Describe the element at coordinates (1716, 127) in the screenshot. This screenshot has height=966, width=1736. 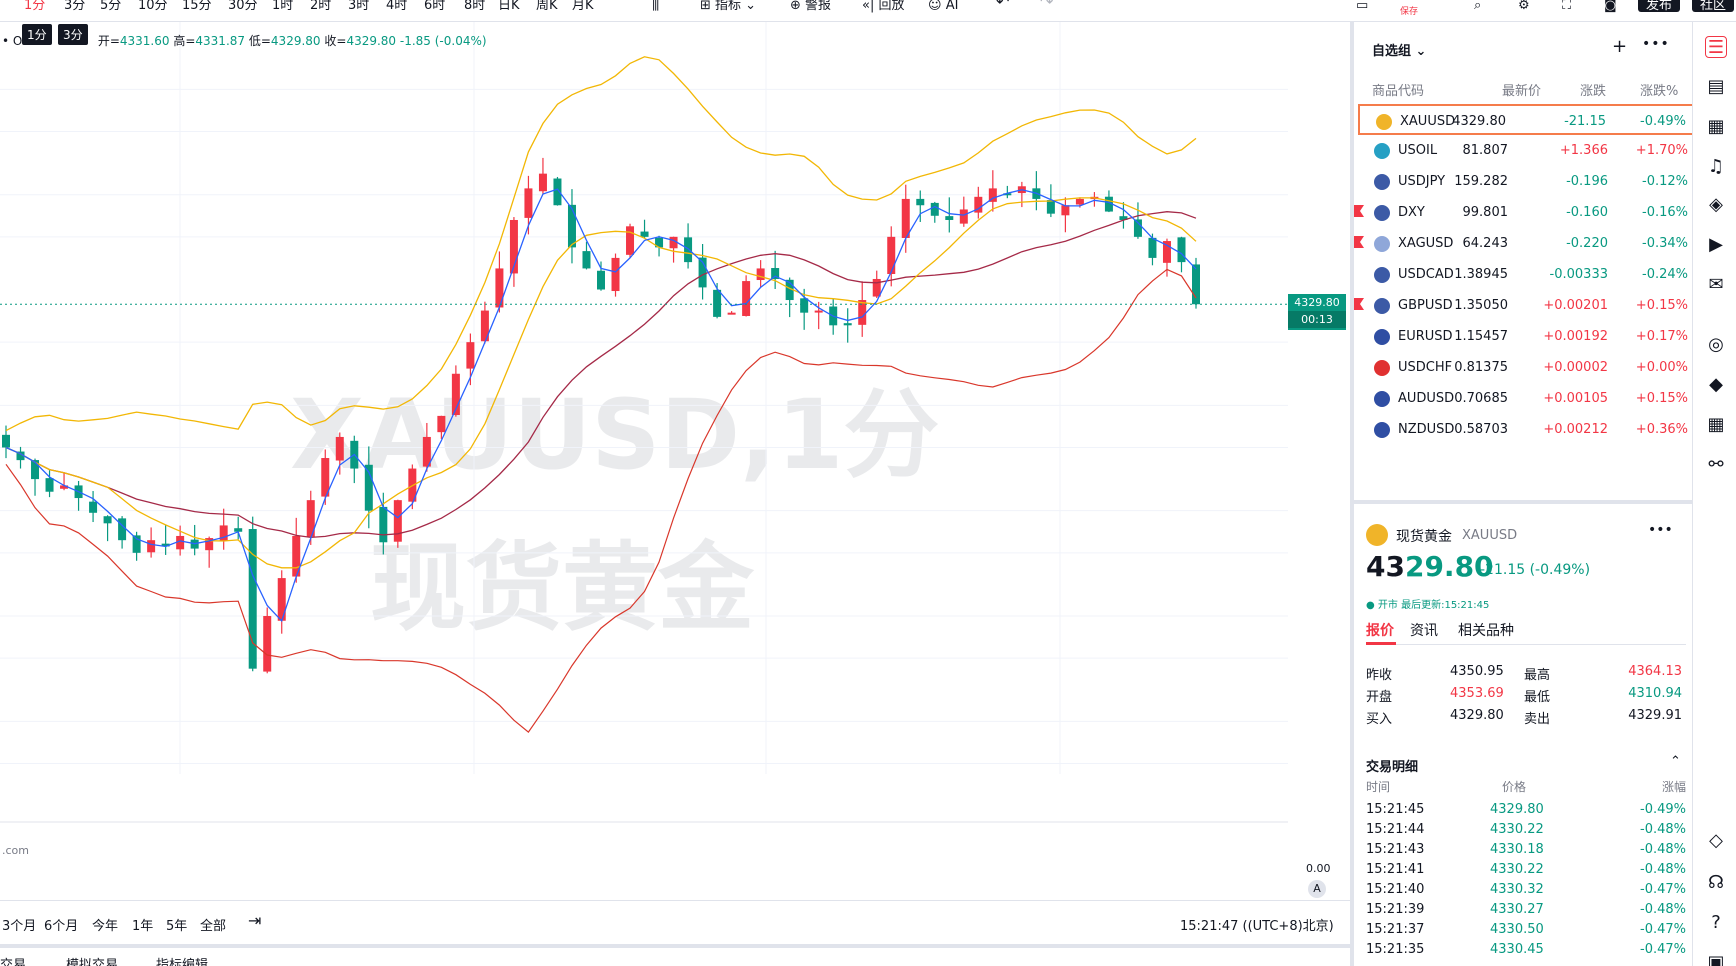
I see `calendar-icon: ▦` at that location.